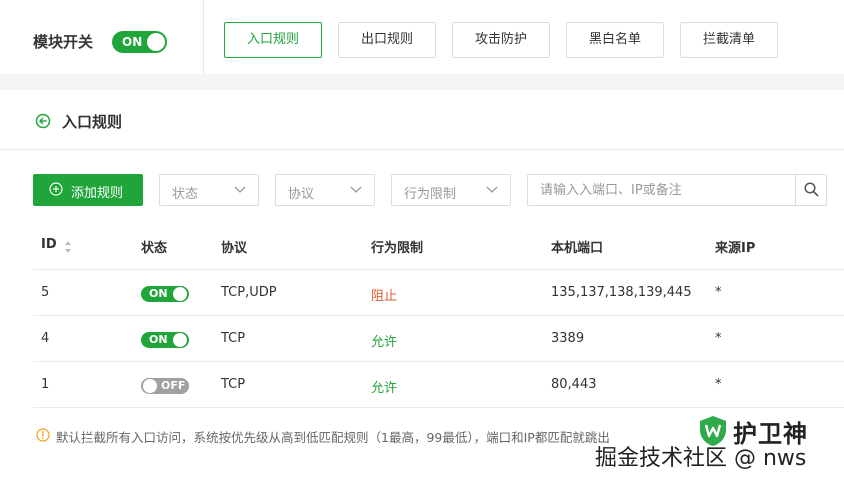  I want to click on row-local-port: 135,137,138,139,445, so click(621, 292).